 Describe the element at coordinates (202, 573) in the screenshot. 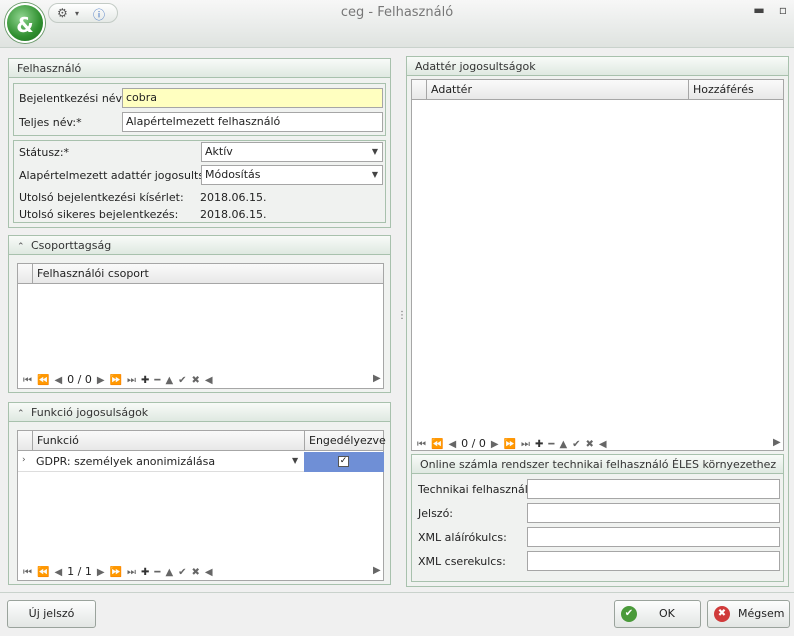

I see `function-grid-navigator: ⏮ ⏪ ◀ 1 / 1 ▶ ⏩ ⏭ ✚ ━ ▲ ✔ ✖ ◀ ▶` at that location.